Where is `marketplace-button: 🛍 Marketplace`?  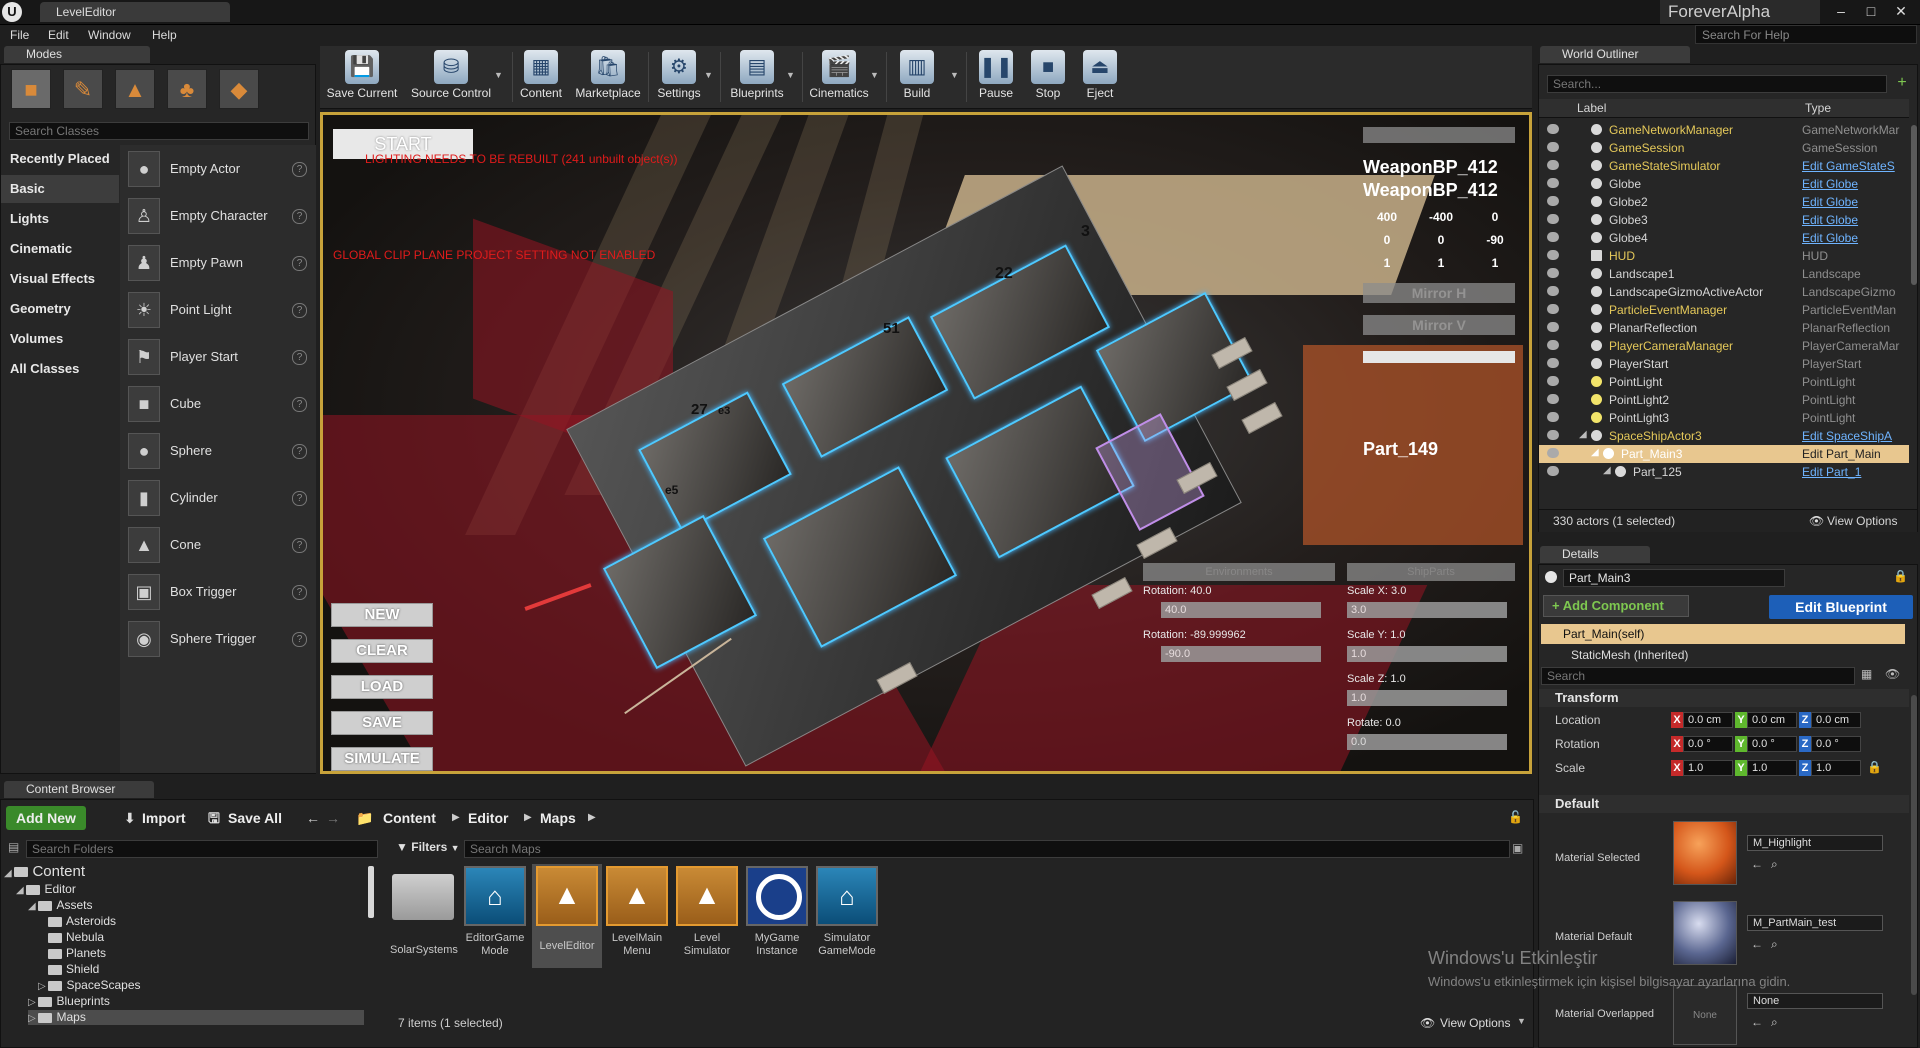 marketplace-button: 🛍 Marketplace is located at coordinates (608, 77).